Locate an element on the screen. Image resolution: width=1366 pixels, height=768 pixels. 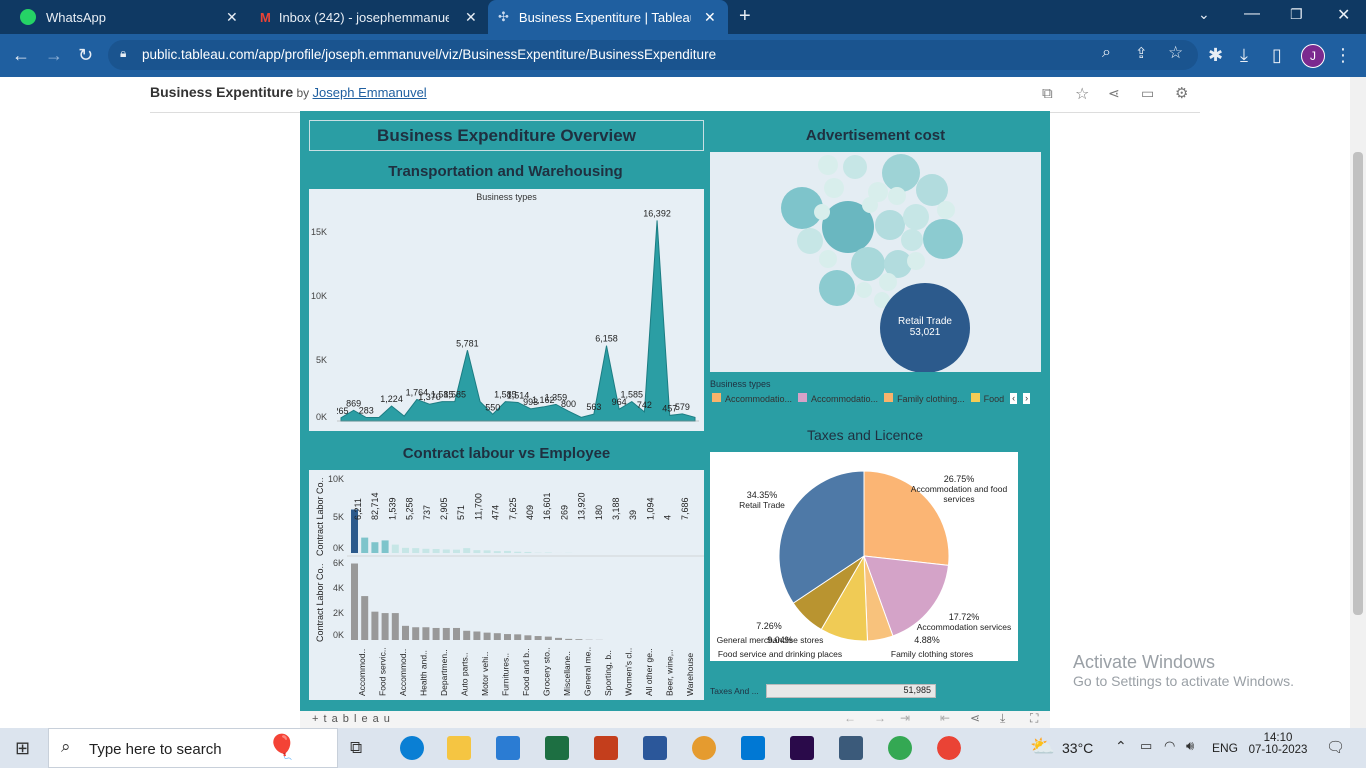
search-highlight-balloons-icon: 🎈 is located at coordinates (282, 747).